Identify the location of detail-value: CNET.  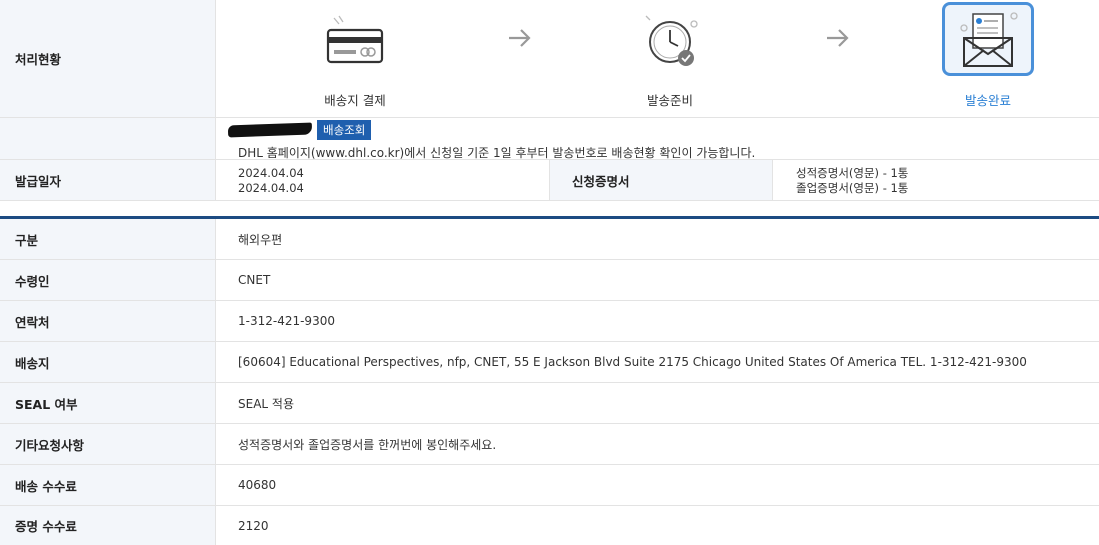
(254, 280).